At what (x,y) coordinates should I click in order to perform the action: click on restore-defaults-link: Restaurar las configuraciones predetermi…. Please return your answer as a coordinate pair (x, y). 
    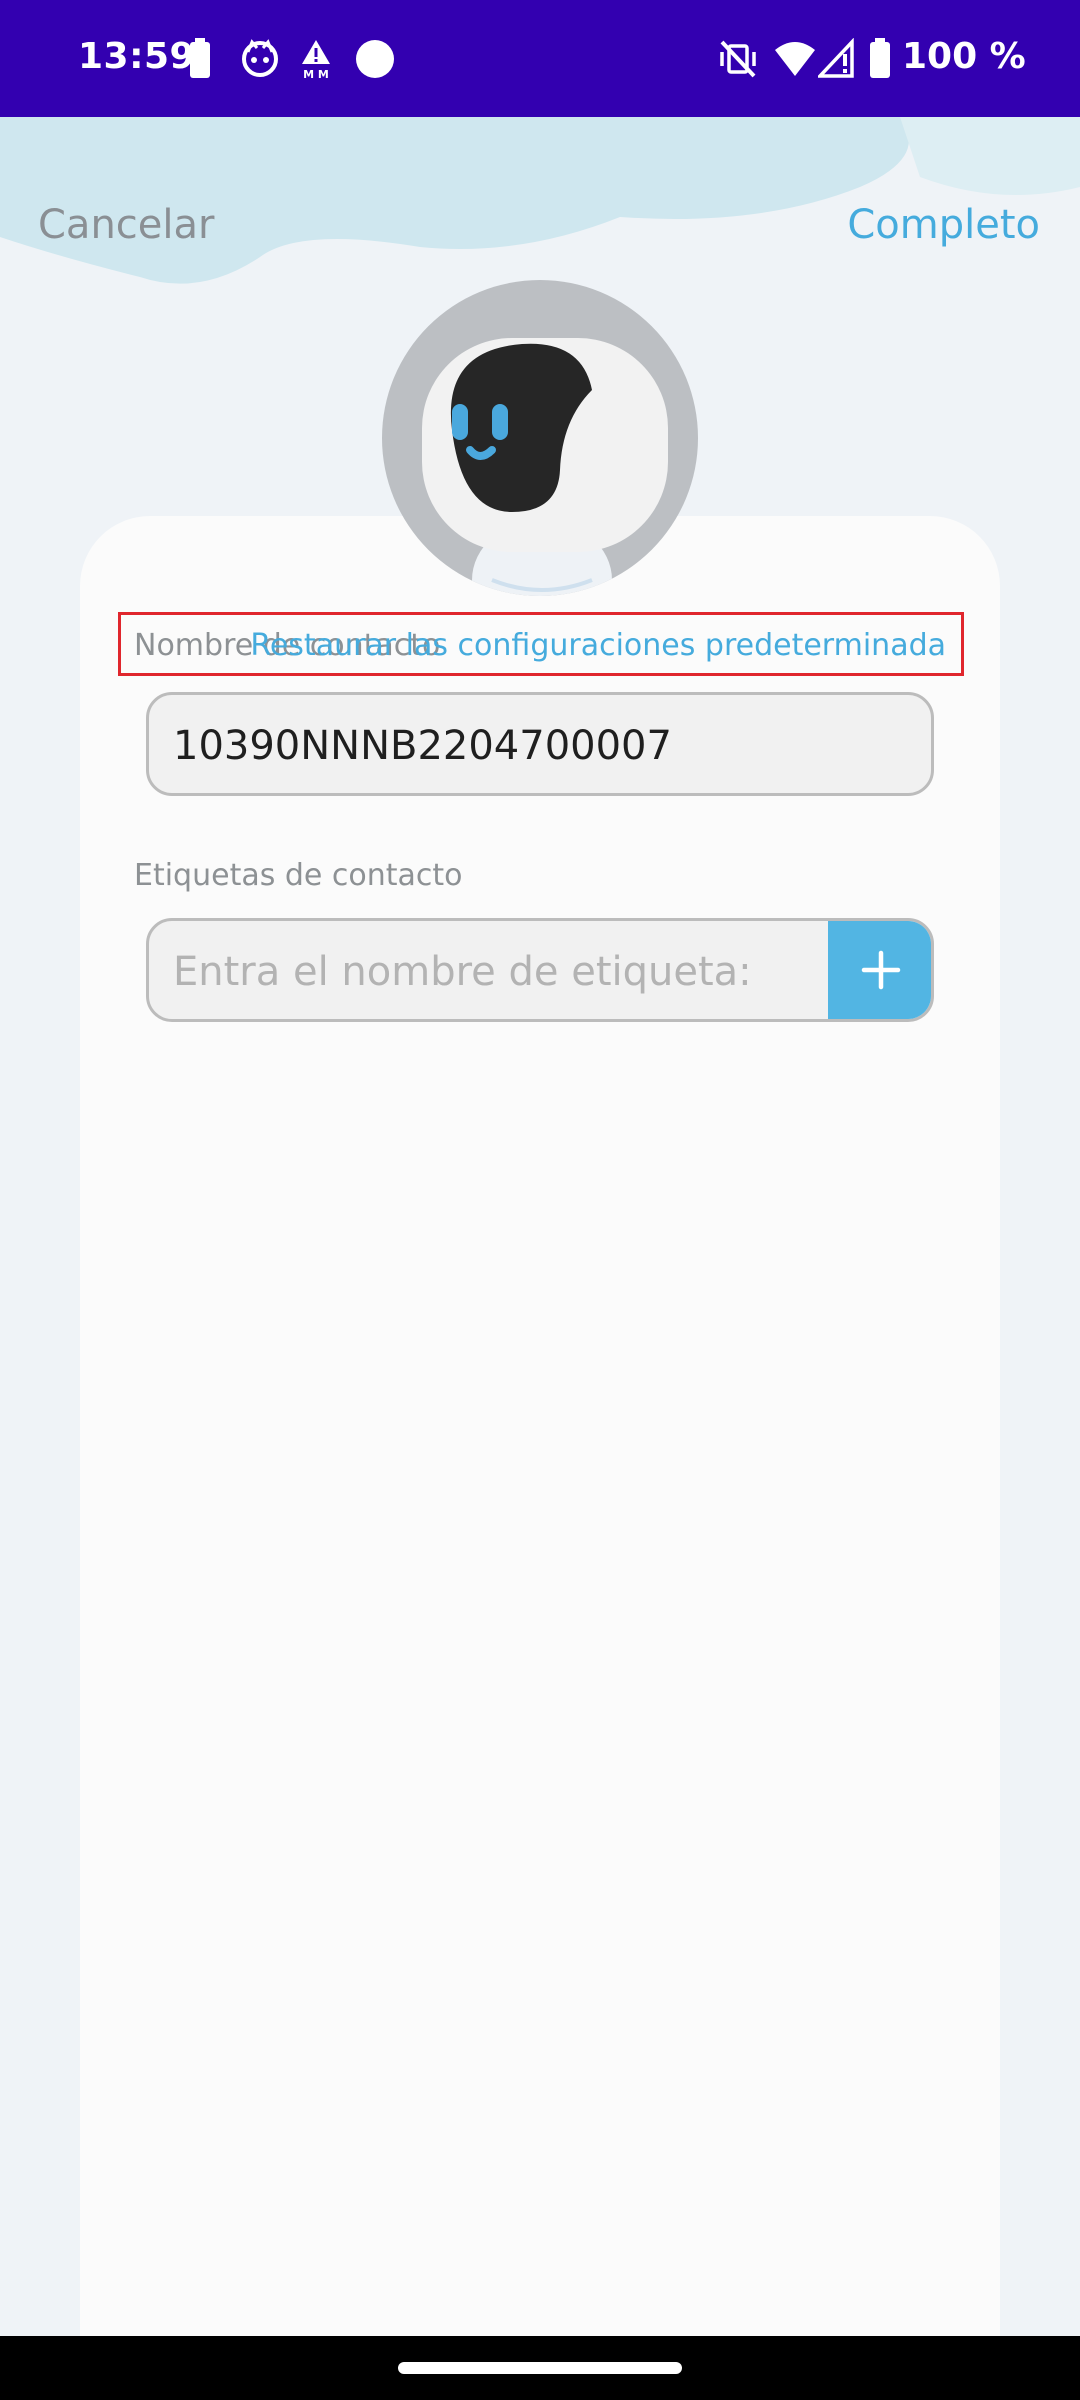
    Looking at the image, I should click on (598, 645).